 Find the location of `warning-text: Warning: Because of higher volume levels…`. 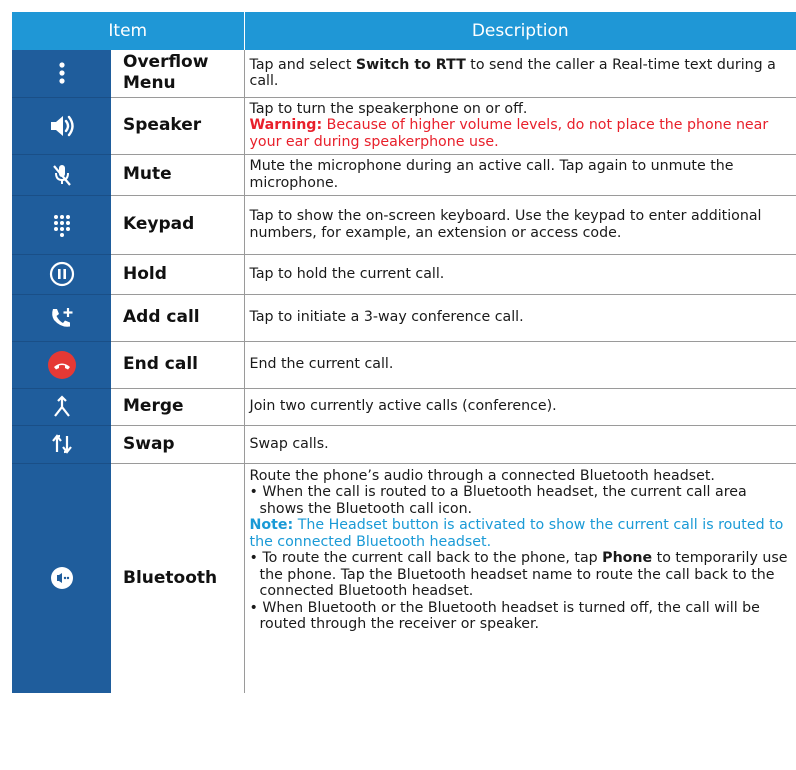

warning-text: Warning: Because of higher volume levels… is located at coordinates (520, 133).